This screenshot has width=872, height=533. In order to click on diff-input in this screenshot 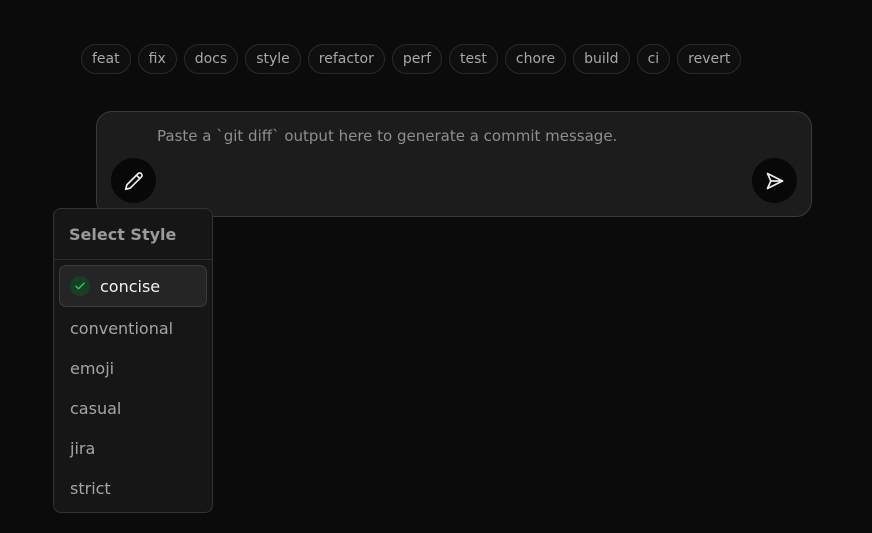, I will do `click(447, 136)`.